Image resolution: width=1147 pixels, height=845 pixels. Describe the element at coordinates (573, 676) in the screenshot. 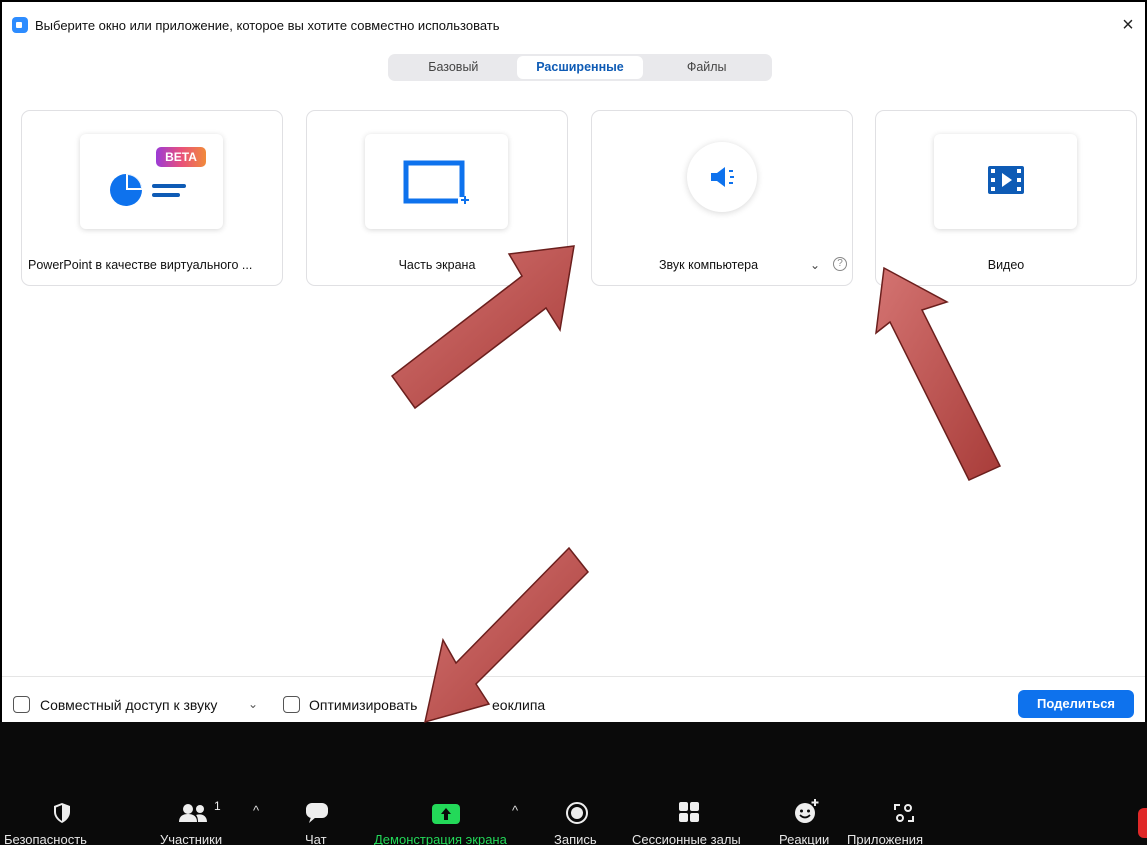

I see `footer-divider` at that location.